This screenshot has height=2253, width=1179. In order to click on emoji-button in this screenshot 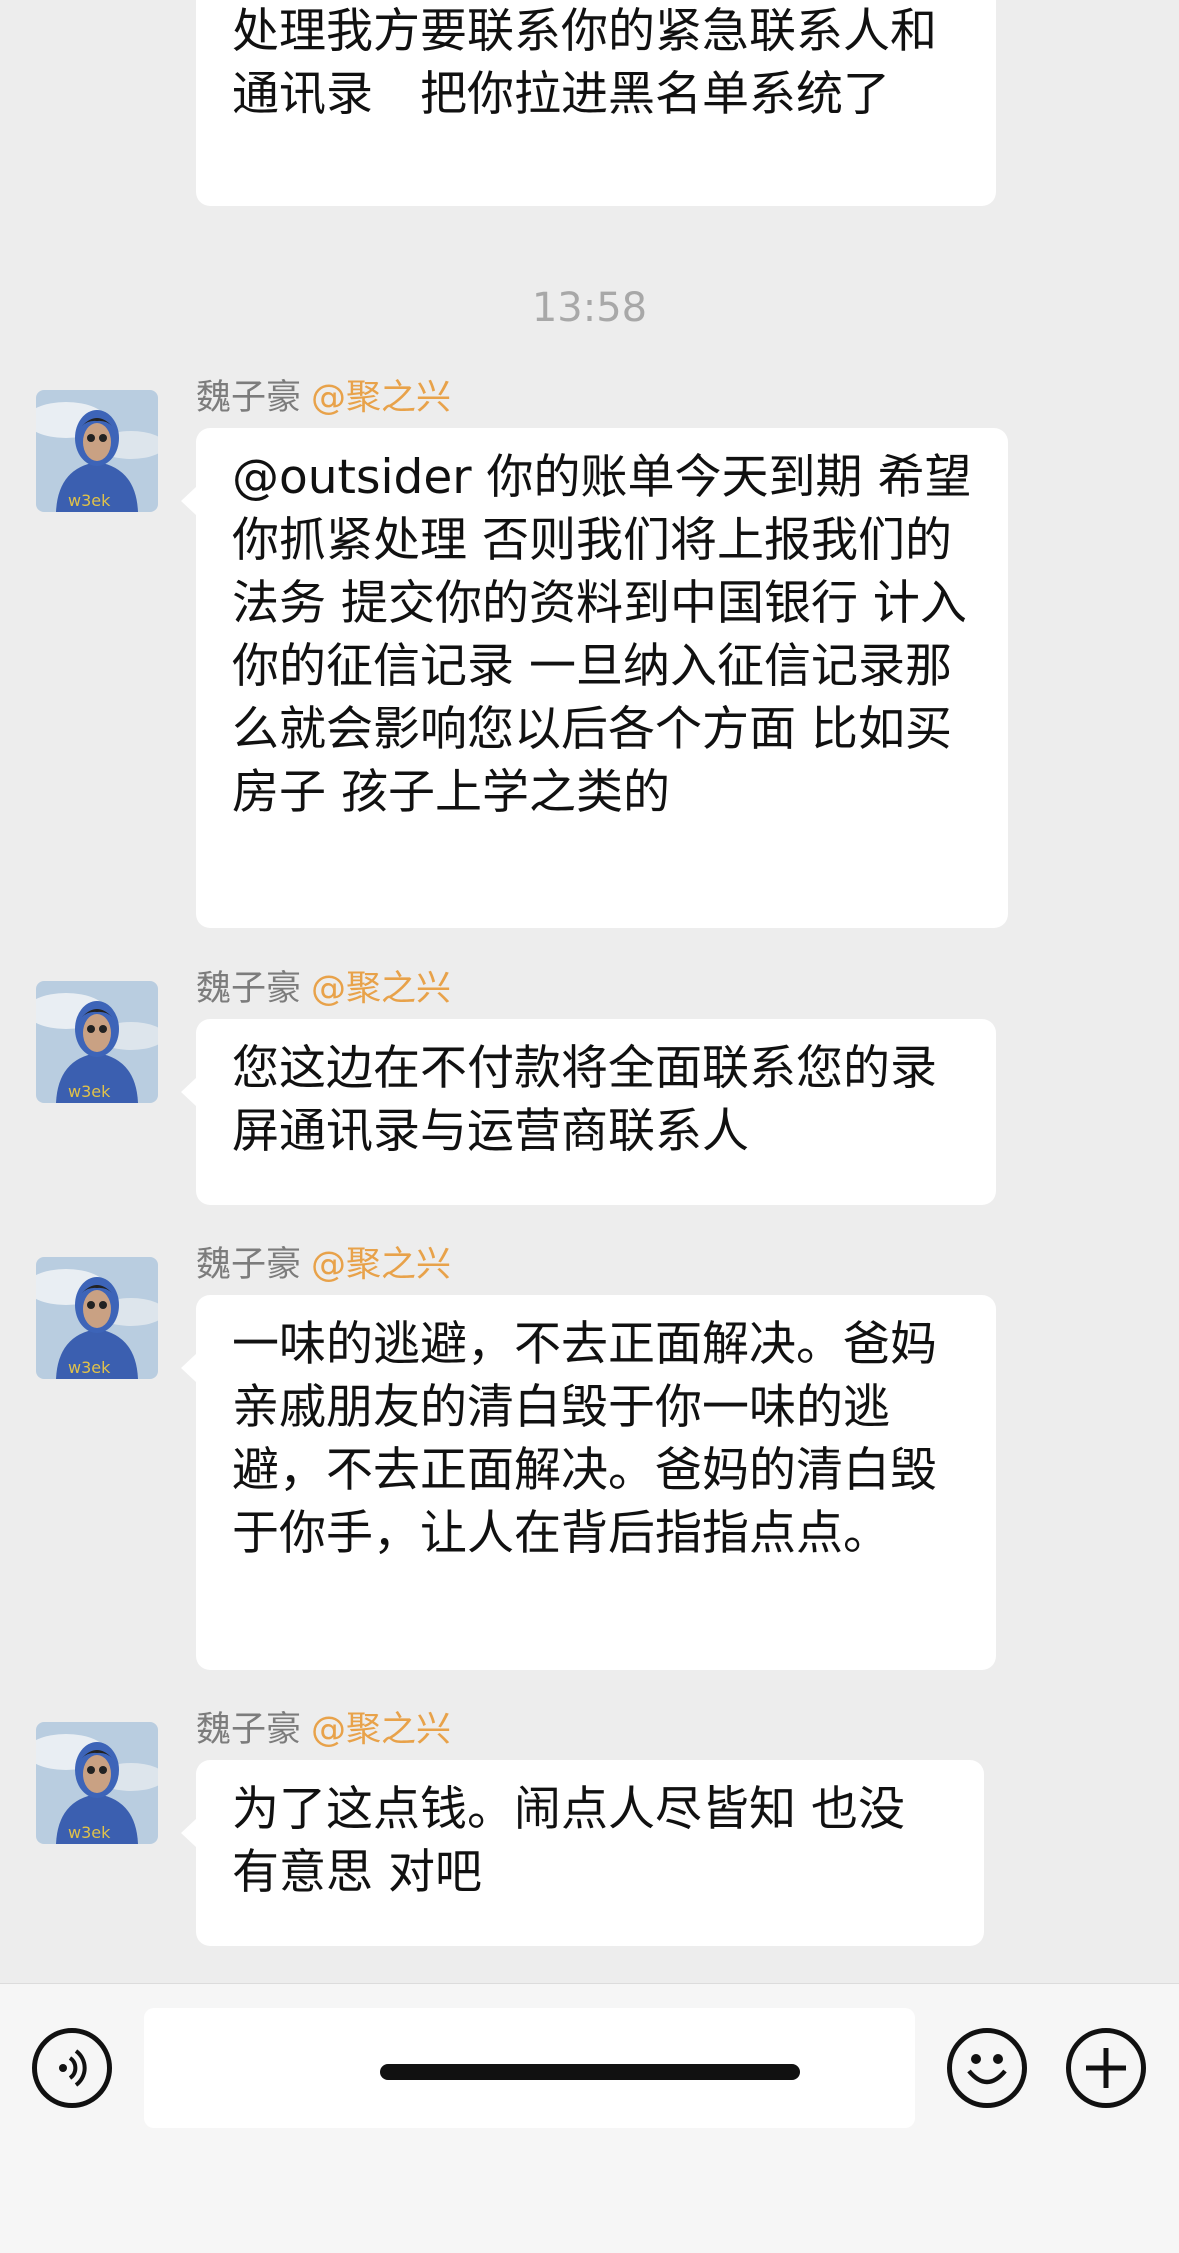, I will do `click(987, 2068)`.